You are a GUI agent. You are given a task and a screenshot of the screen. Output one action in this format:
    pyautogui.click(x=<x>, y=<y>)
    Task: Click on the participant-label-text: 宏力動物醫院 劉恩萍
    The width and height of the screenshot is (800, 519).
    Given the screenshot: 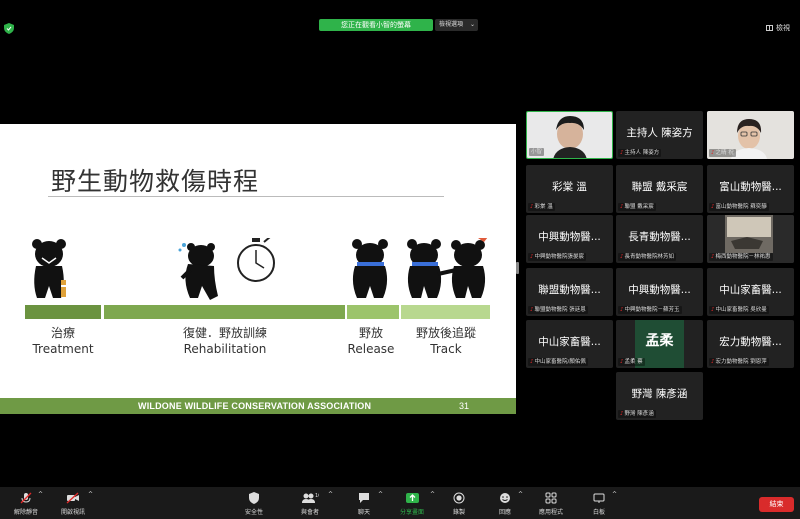 What is the action you would take?
    pyautogui.click(x=741, y=362)
    